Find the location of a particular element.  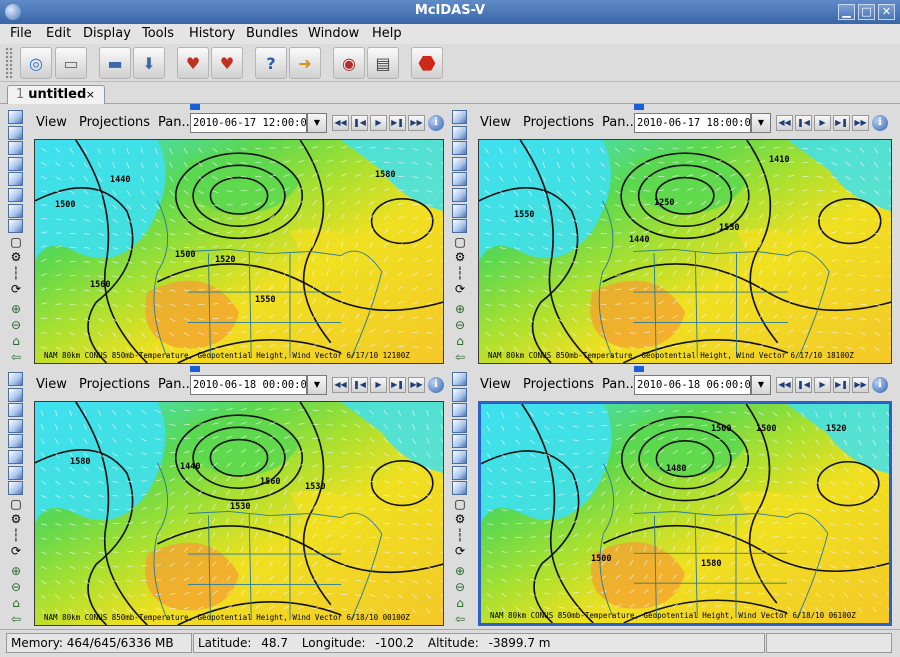

menu-file: File is located at coordinates (21, 33).